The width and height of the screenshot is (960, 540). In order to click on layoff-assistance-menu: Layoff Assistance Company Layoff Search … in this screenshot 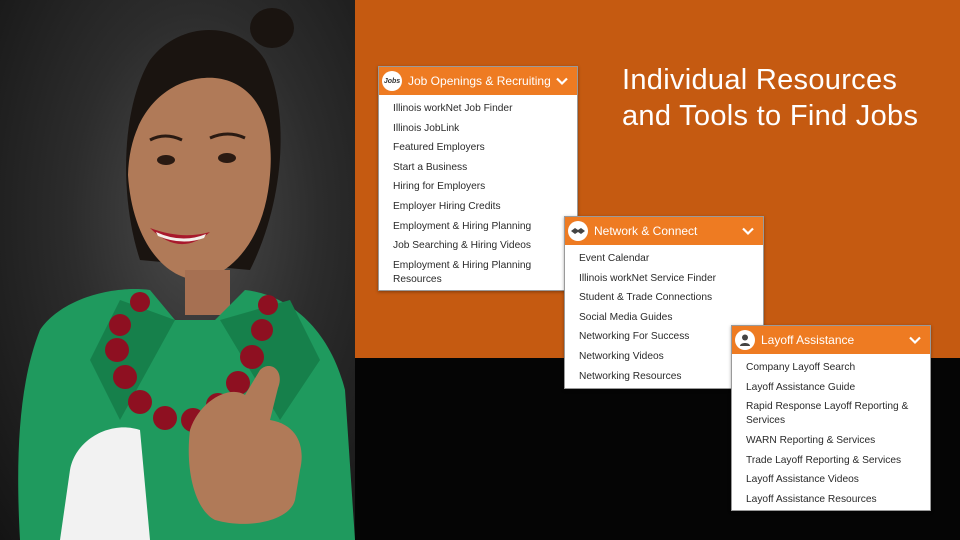, I will do `click(831, 418)`.